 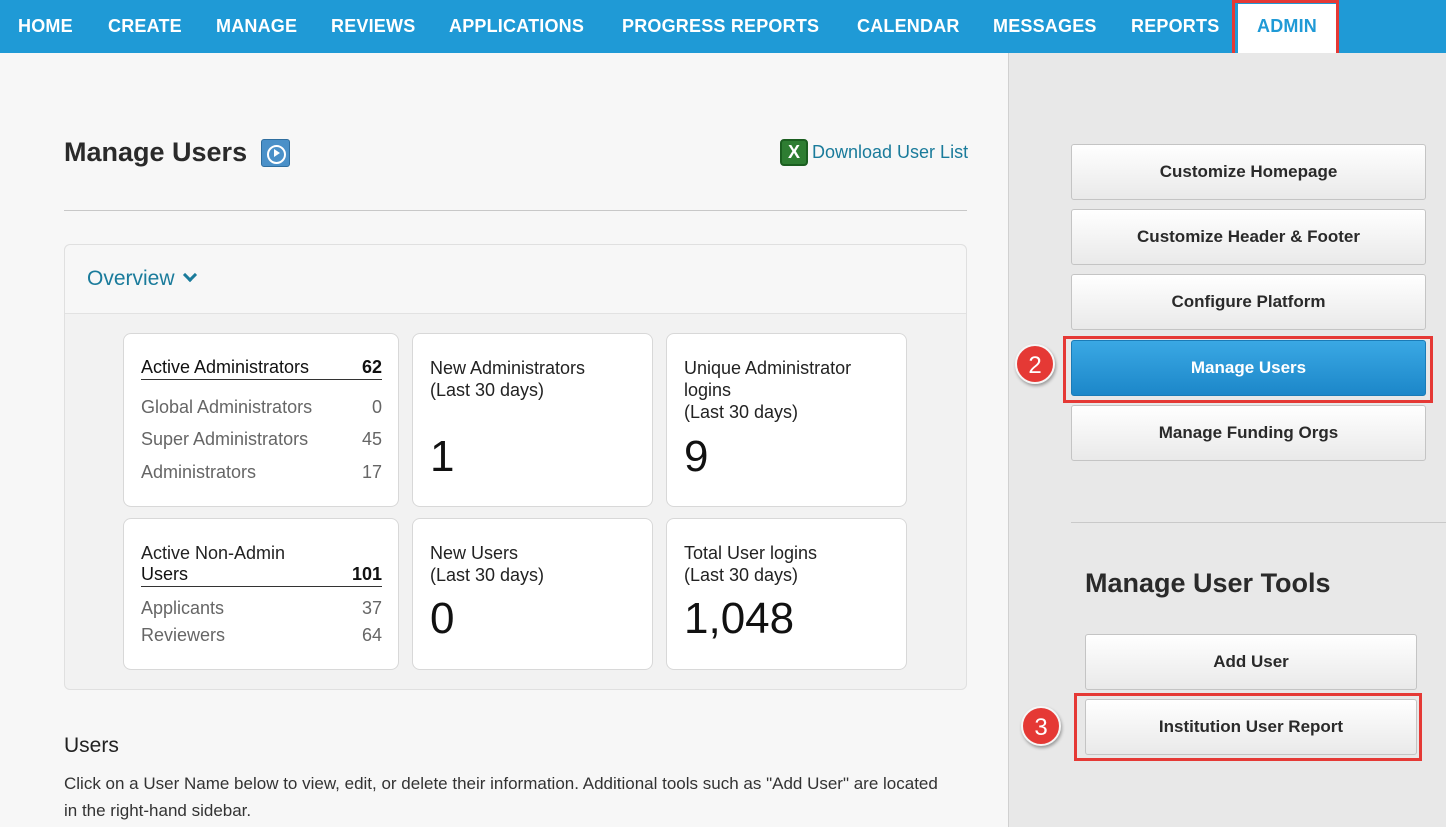 What do you see at coordinates (1208, 583) in the screenshot?
I see `manage-user-tools-title: Manage User Tools` at bounding box center [1208, 583].